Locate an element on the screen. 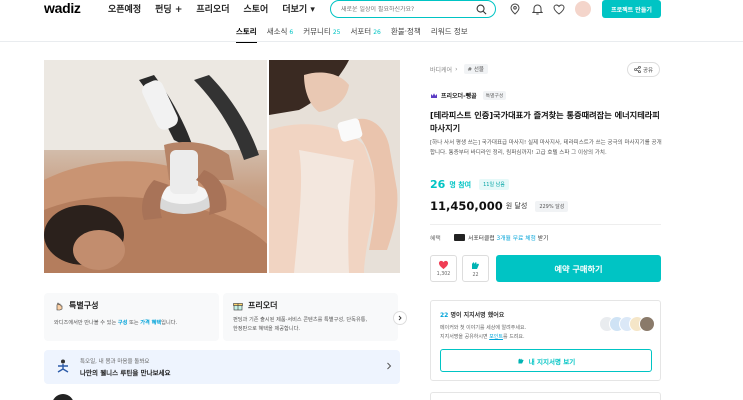 The width and height of the screenshot is (743, 400). feature-special-heading: 특별구성 is located at coordinates (131, 305).